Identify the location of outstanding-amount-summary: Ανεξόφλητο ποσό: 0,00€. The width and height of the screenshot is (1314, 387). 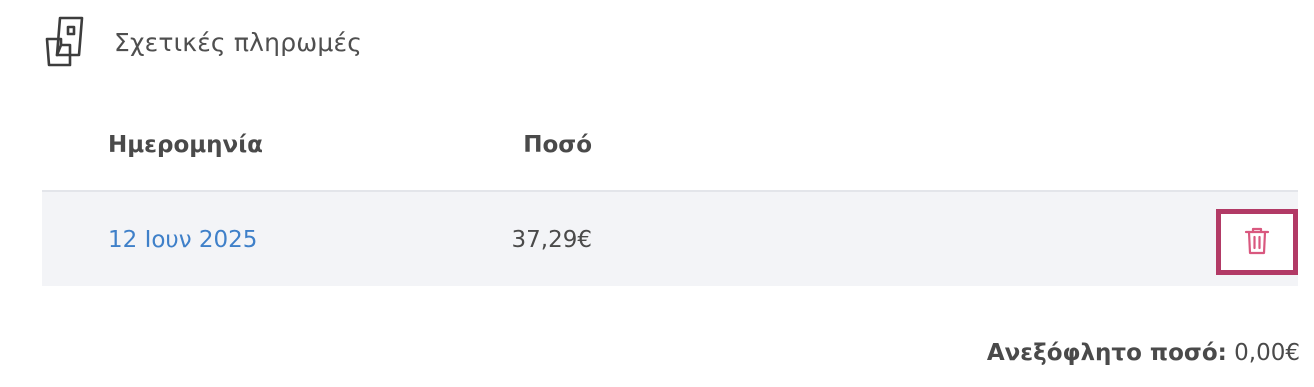
(1143, 353).